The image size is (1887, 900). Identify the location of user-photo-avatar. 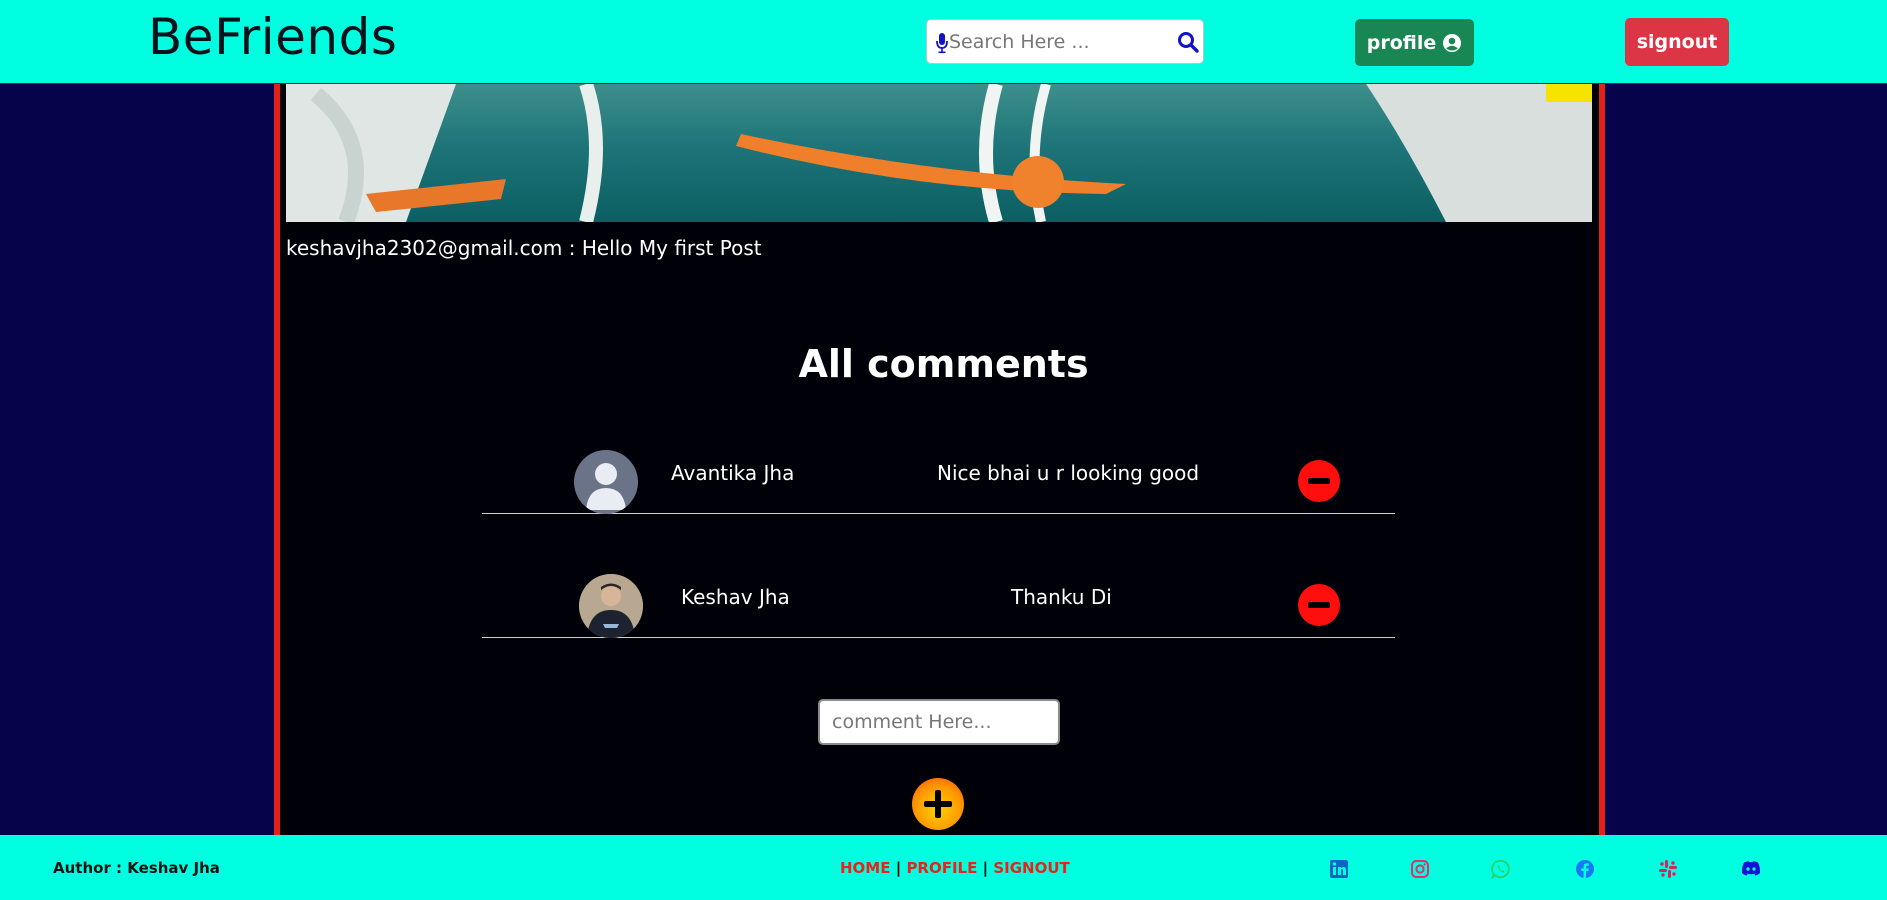
(611, 606).